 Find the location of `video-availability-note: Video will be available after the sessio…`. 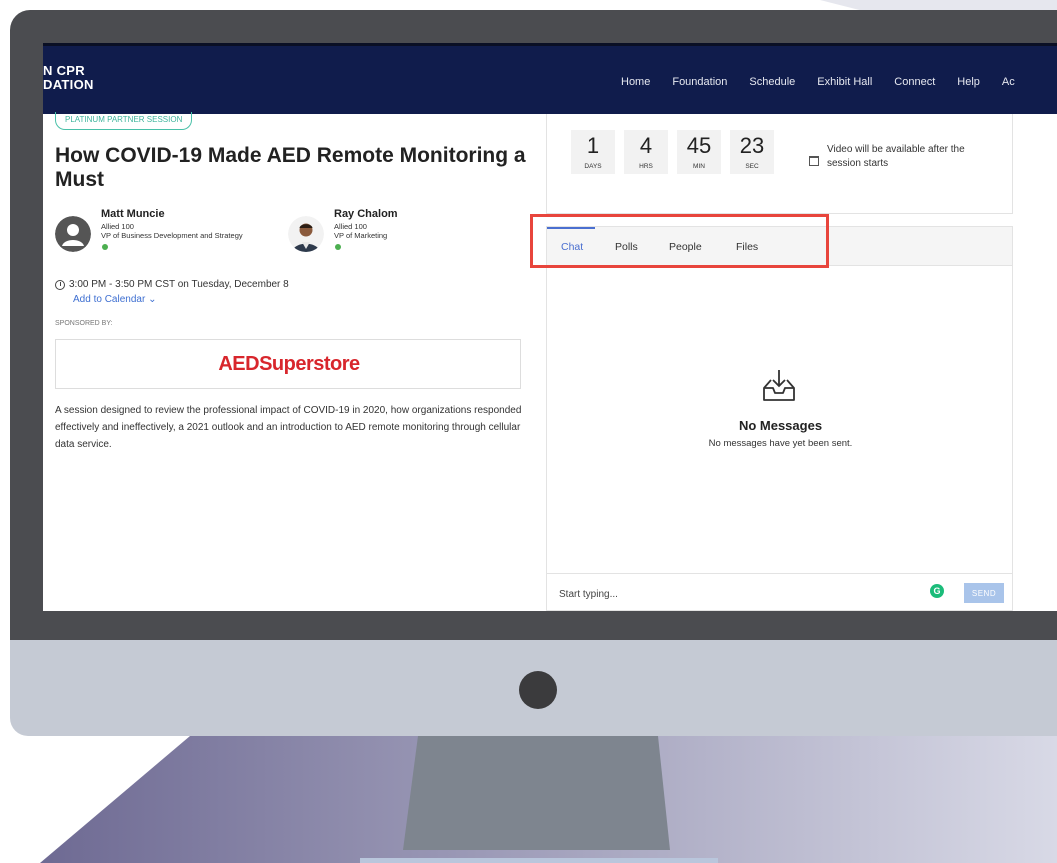

video-availability-note: Video will be available after the sessio… is located at coordinates (896, 156).